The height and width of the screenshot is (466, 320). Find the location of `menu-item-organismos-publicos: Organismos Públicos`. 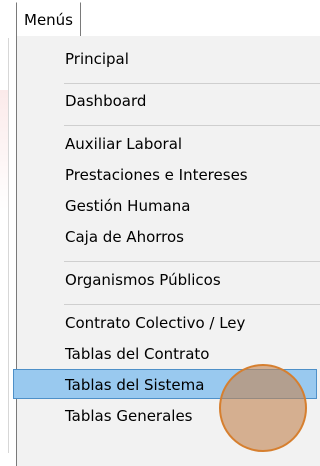

menu-item-organismos-publicos: Organismos Públicos is located at coordinates (167, 280).